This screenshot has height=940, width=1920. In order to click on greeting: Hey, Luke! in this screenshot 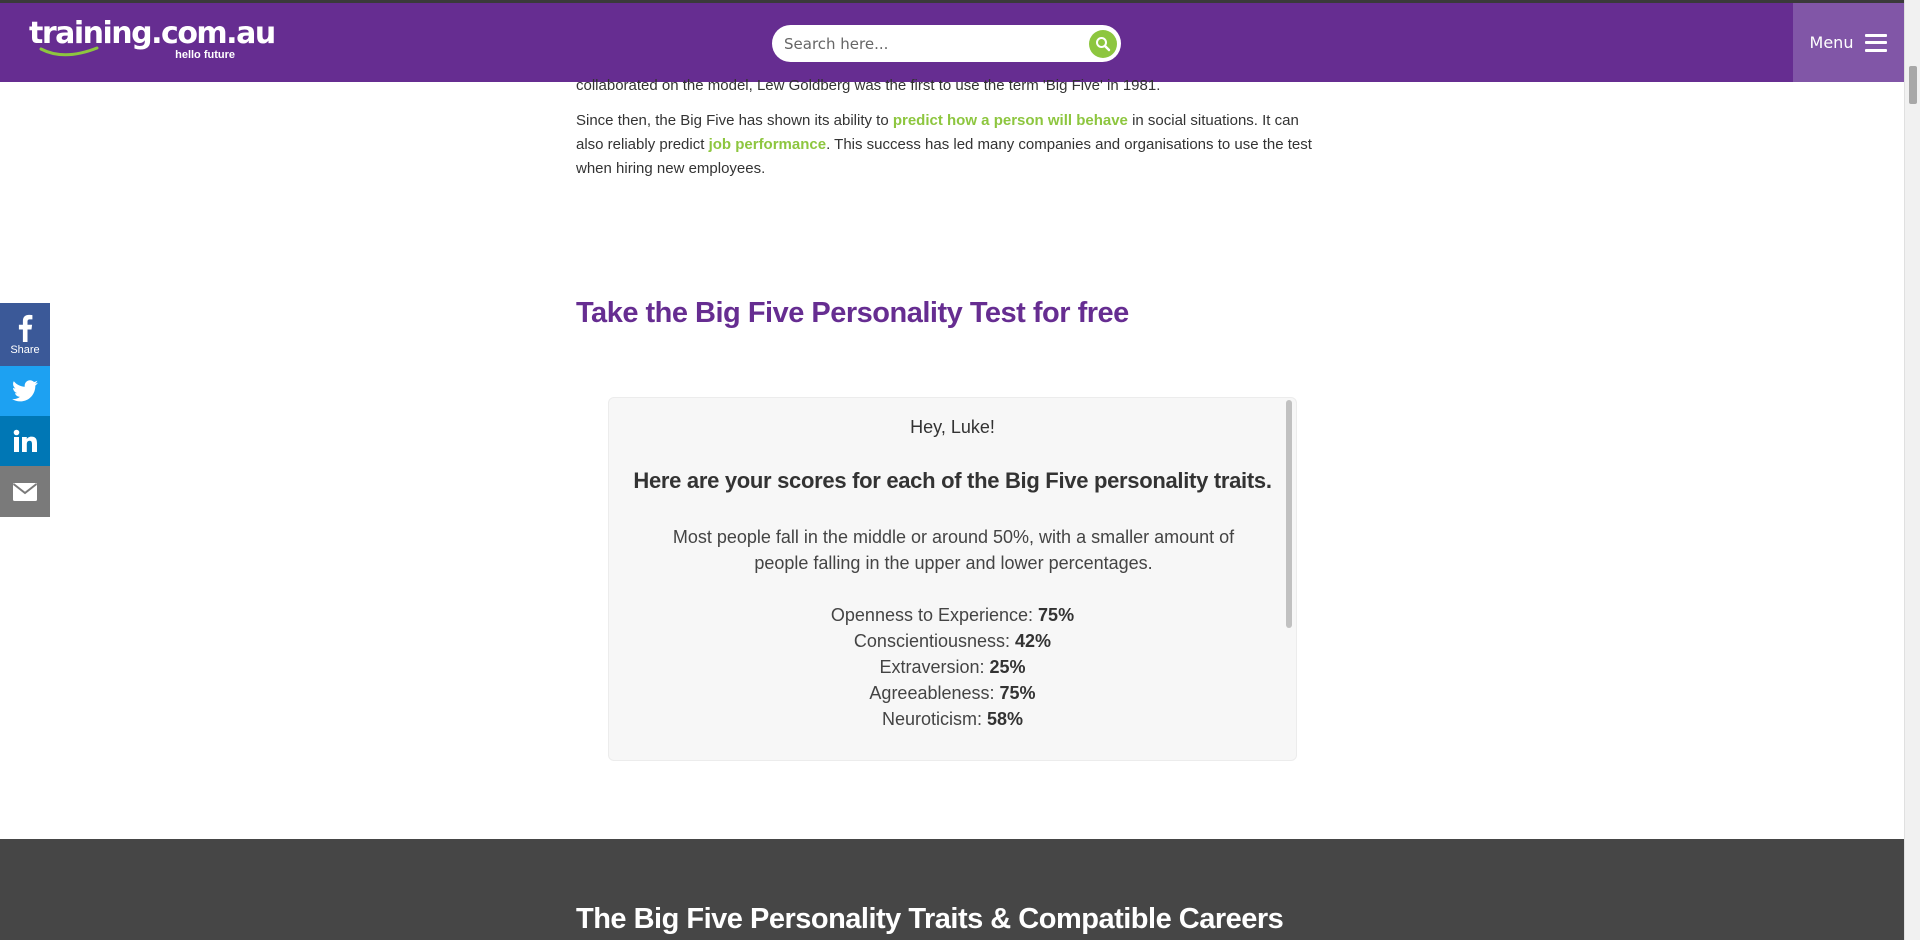, I will do `click(952, 427)`.